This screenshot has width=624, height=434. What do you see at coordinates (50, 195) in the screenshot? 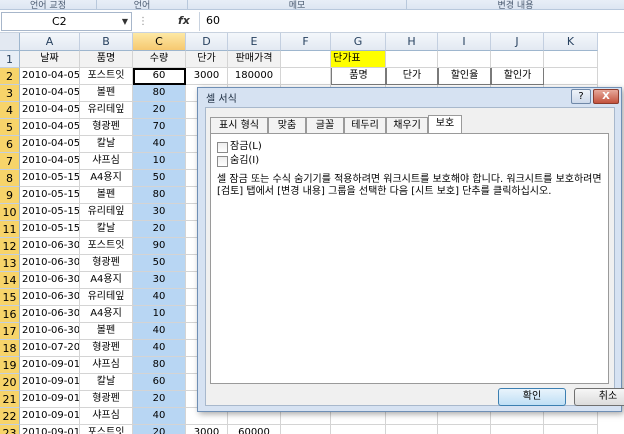
I see `cell-a9: 2010-05-15` at bounding box center [50, 195].